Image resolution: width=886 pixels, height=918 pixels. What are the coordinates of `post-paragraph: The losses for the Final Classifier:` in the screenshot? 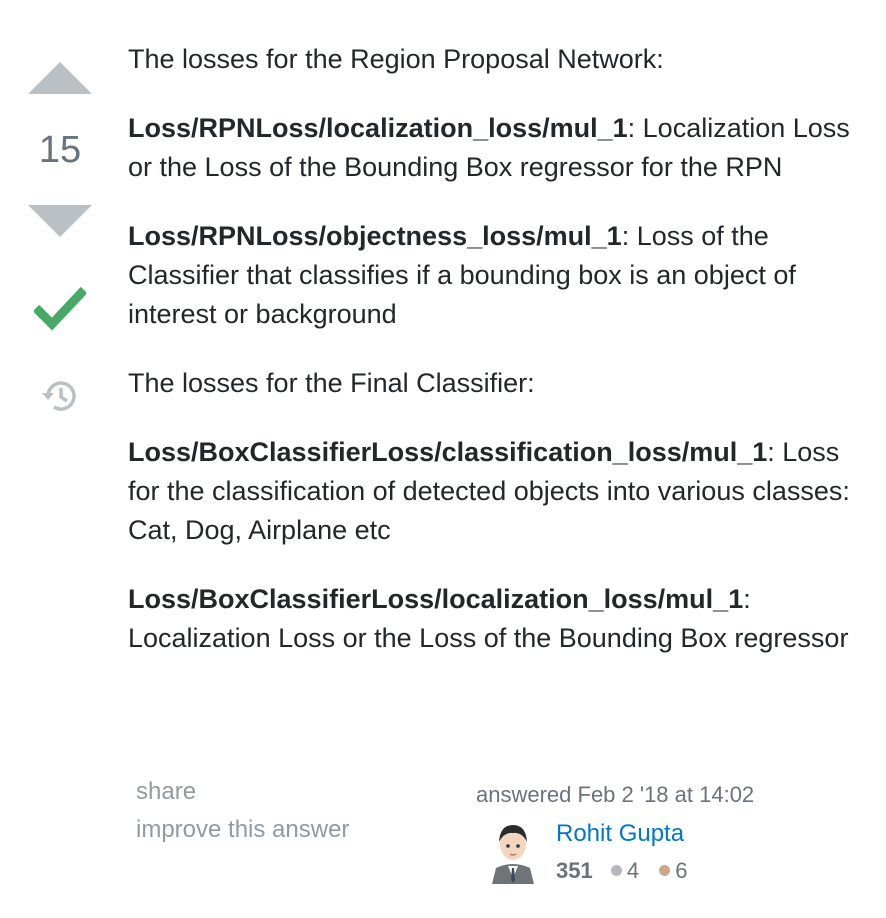 It's located at (331, 383).